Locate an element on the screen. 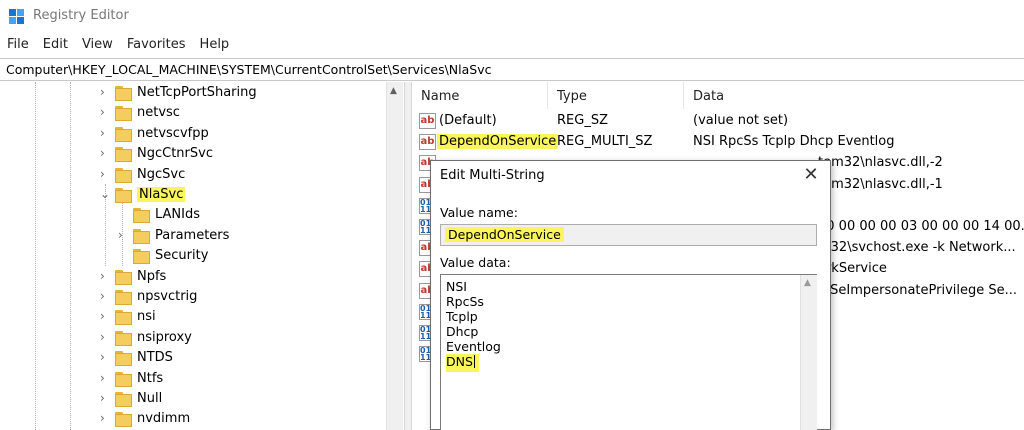  tree-item-label: LANIds is located at coordinates (178, 215).